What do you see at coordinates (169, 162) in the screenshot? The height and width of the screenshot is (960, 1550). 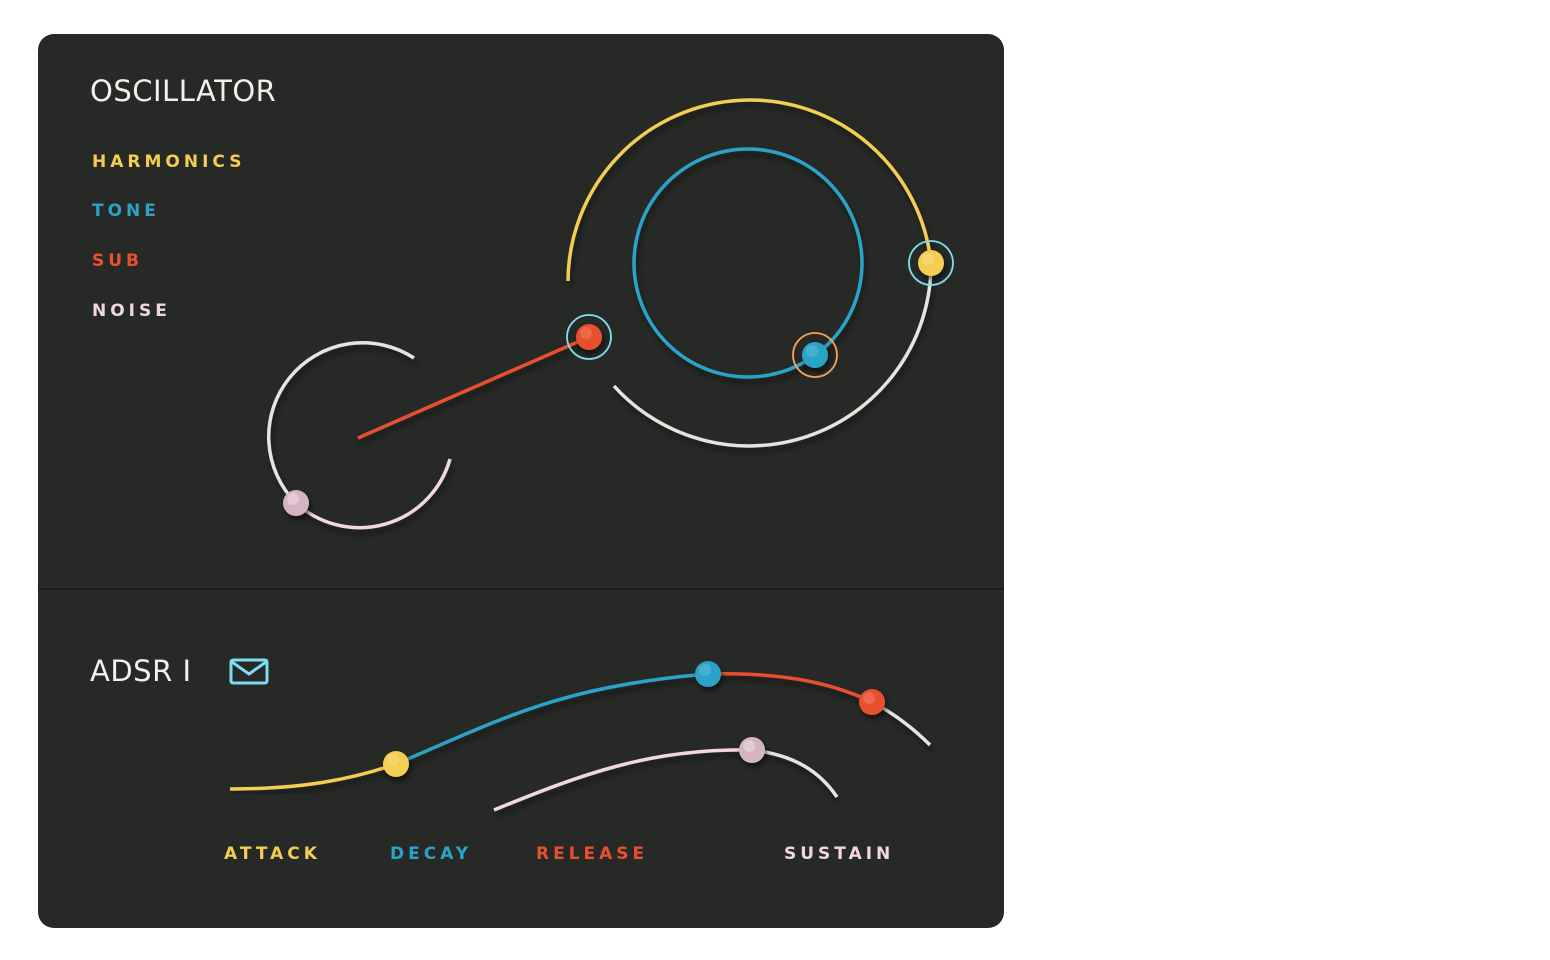 I see `legend-harmonics: HARMONICS` at bounding box center [169, 162].